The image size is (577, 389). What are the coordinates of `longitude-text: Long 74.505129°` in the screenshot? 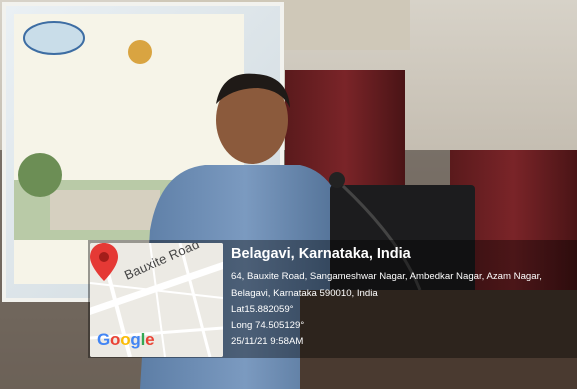 It's located at (268, 325).